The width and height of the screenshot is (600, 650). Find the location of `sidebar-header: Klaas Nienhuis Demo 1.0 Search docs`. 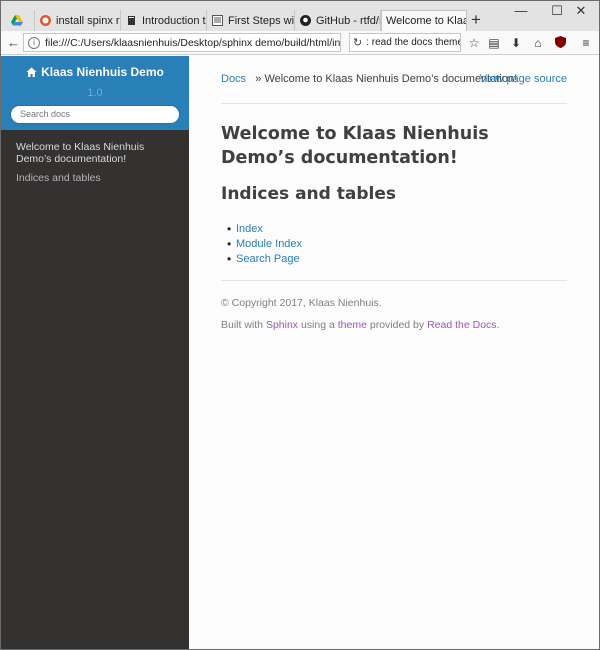

sidebar-header: Klaas Nienhuis Demo 1.0 Search docs is located at coordinates (95, 93).